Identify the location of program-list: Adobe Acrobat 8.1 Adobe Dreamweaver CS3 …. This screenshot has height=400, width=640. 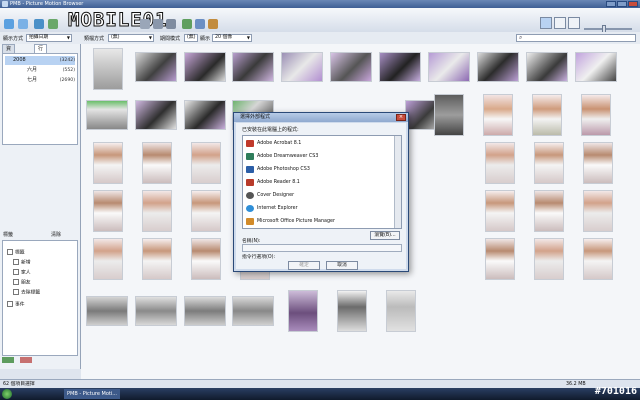
(322, 182).